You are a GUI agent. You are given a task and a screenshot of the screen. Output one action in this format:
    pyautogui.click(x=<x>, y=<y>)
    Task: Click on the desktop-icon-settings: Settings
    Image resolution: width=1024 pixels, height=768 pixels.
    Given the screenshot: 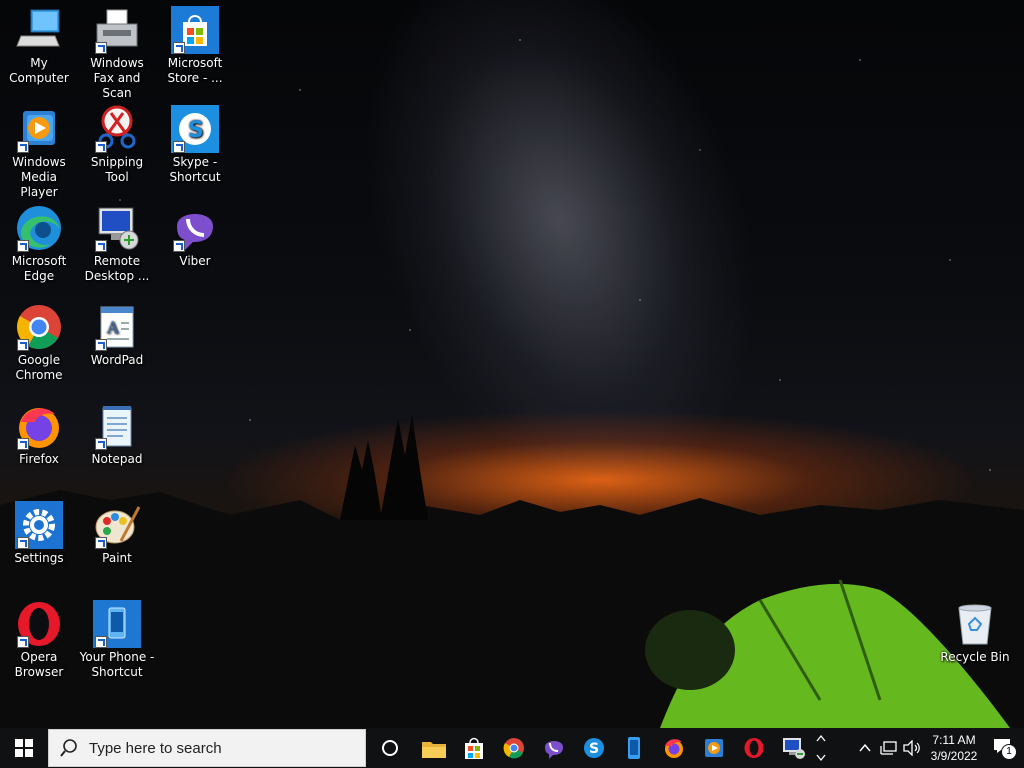 What is the action you would take?
    pyautogui.click(x=39, y=533)
    